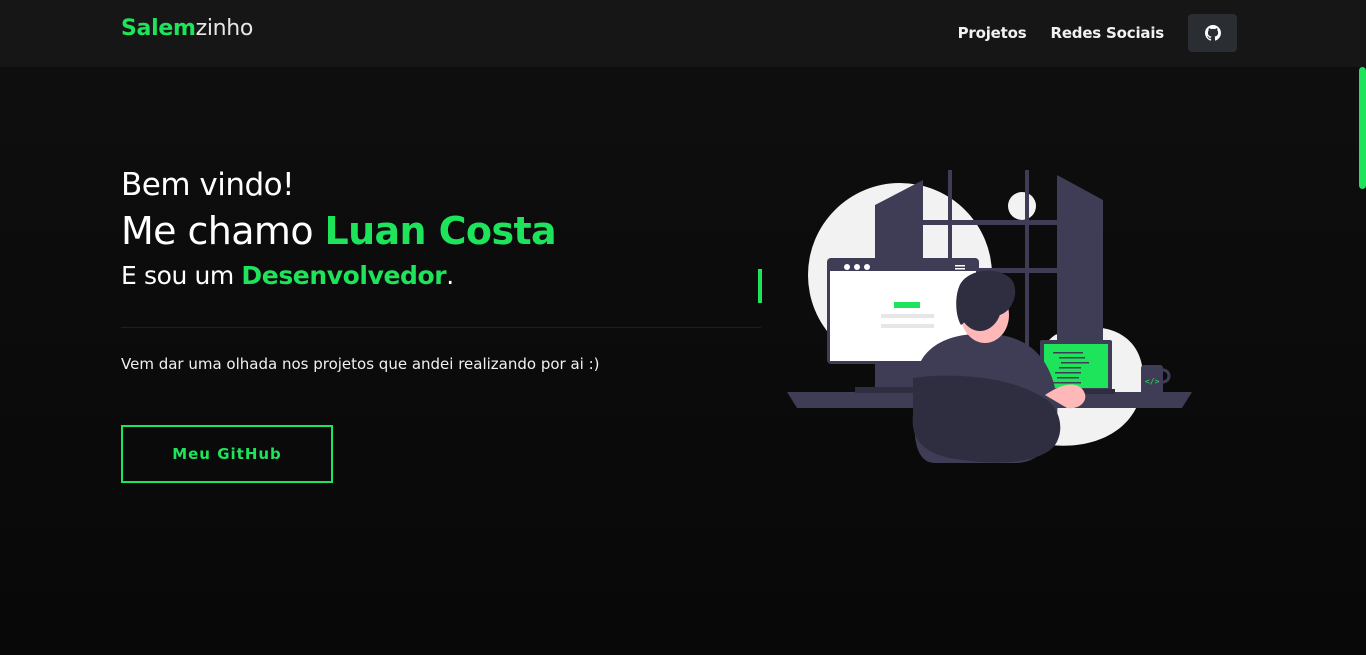  What do you see at coordinates (181, 275) in the screenshot?
I see `hero-role-prefix: E sou um` at bounding box center [181, 275].